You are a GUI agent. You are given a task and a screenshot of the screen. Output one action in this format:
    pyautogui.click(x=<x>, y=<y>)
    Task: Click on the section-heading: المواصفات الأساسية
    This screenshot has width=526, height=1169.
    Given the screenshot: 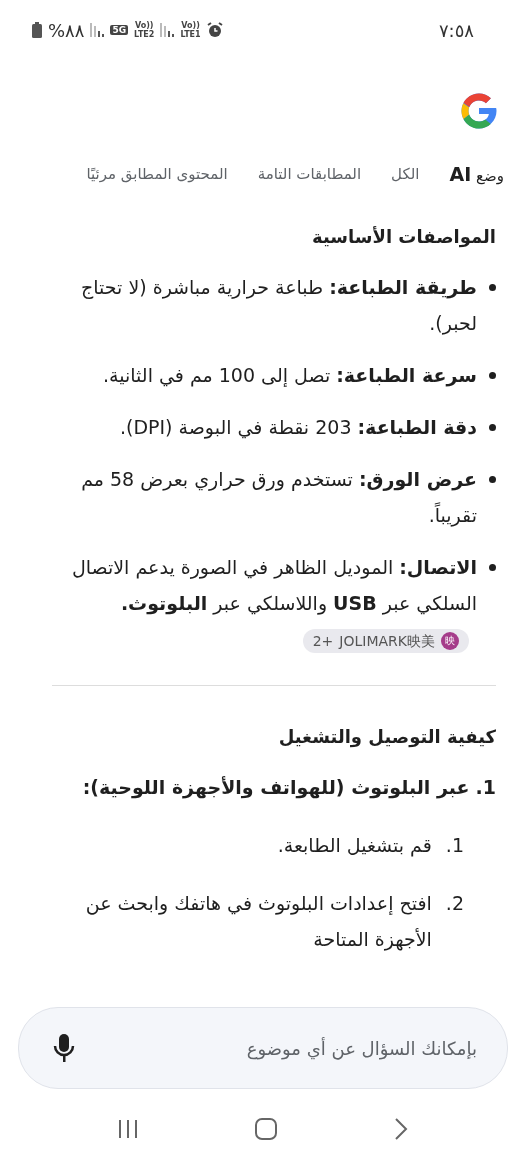 What is the action you would take?
    pyautogui.click(x=403, y=236)
    